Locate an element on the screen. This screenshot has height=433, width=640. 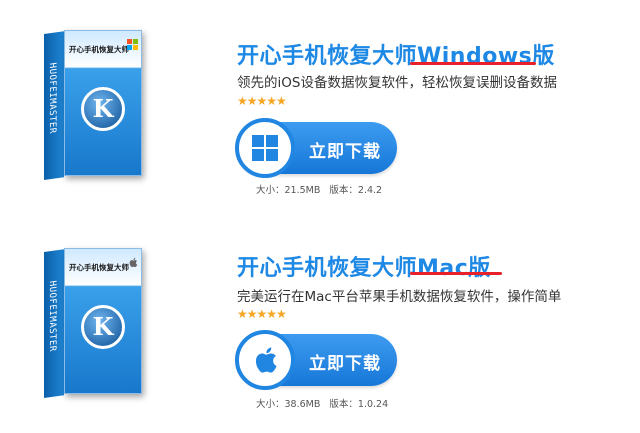
file-version: 版本：1.0.24 is located at coordinates (359, 404).